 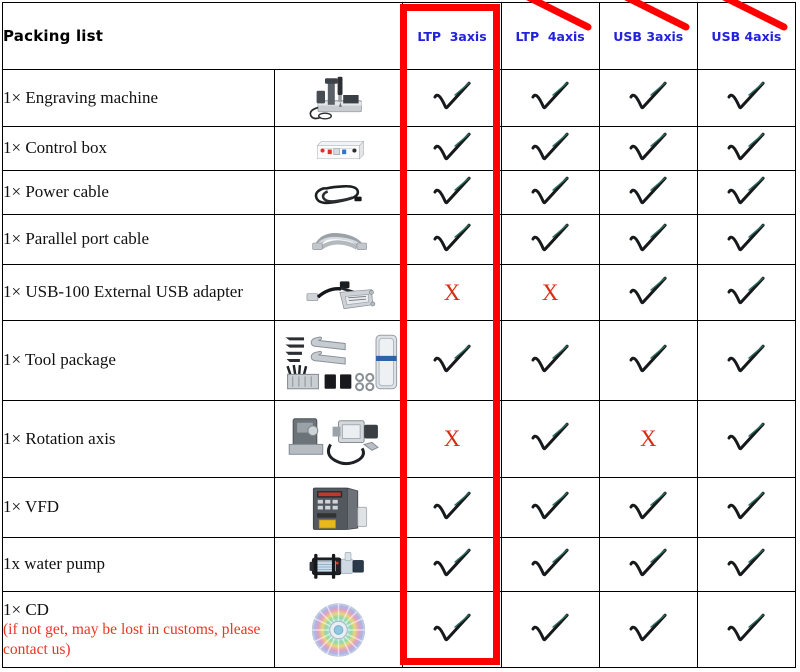 I want to click on column-header-label: LTP 4axis, so click(x=550, y=36).